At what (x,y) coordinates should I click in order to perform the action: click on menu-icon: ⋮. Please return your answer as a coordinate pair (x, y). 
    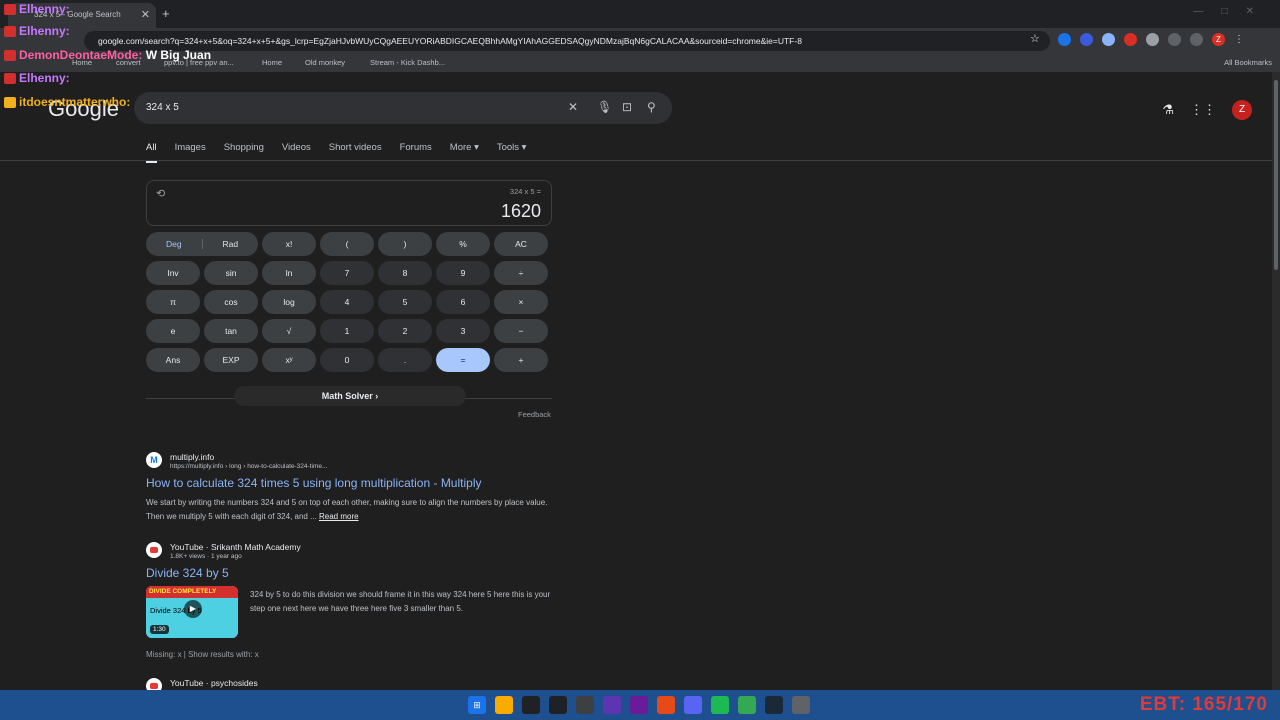
    Looking at the image, I should click on (1240, 39).